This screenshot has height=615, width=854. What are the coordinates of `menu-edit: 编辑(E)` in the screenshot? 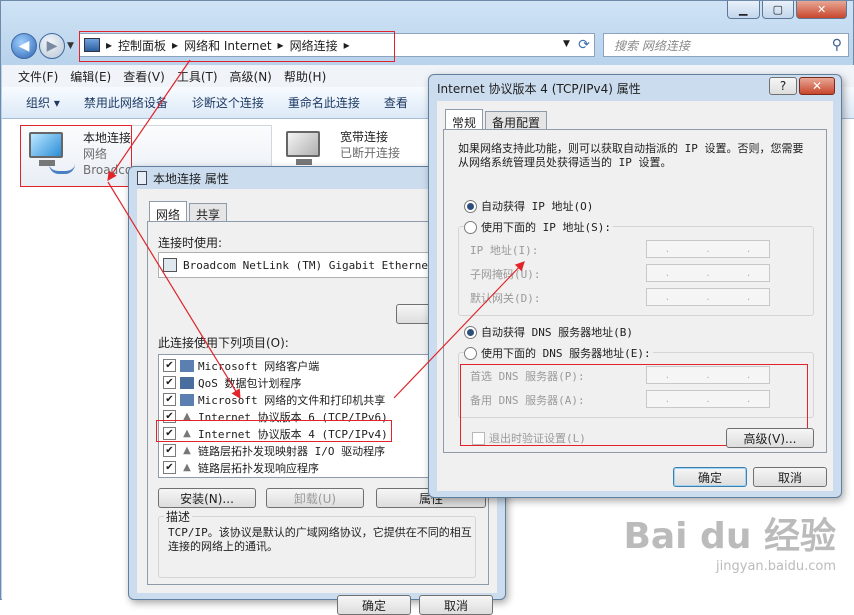 It's located at (90, 76).